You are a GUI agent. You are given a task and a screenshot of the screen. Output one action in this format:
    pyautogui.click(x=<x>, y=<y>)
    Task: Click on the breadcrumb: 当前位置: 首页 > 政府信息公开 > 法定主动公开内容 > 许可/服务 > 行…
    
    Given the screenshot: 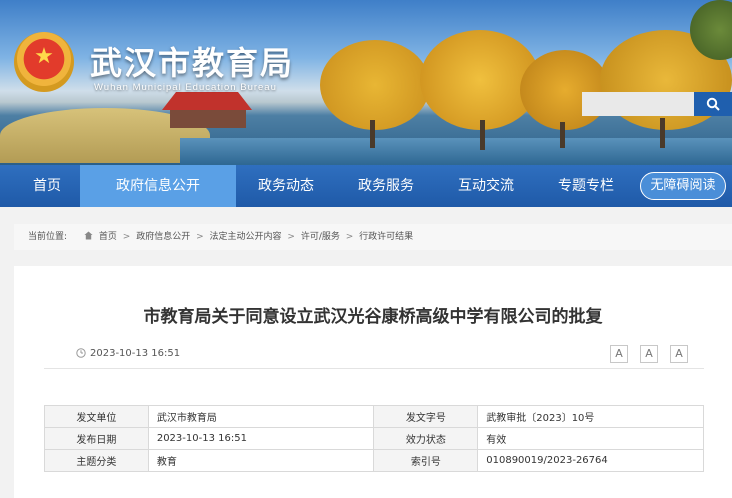 What is the action you would take?
    pyautogui.click(x=373, y=237)
    